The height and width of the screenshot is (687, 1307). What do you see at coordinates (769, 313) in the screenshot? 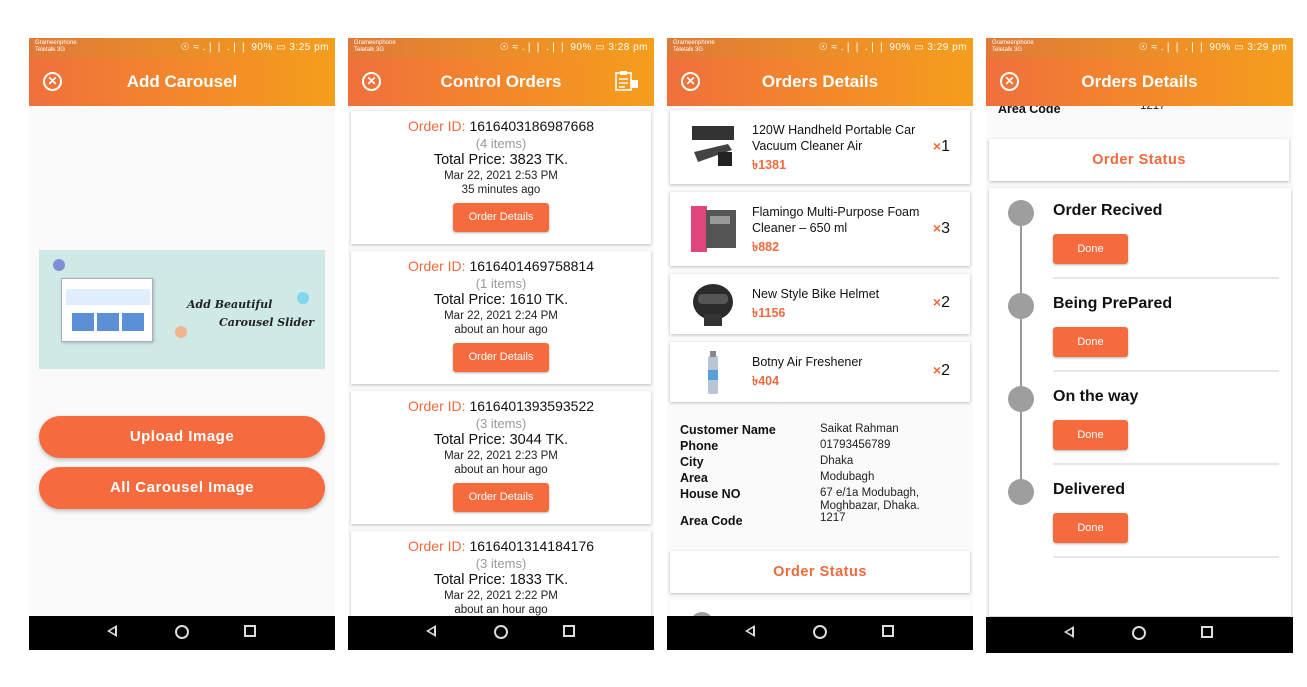
I see `product-price: ৳1156` at bounding box center [769, 313].